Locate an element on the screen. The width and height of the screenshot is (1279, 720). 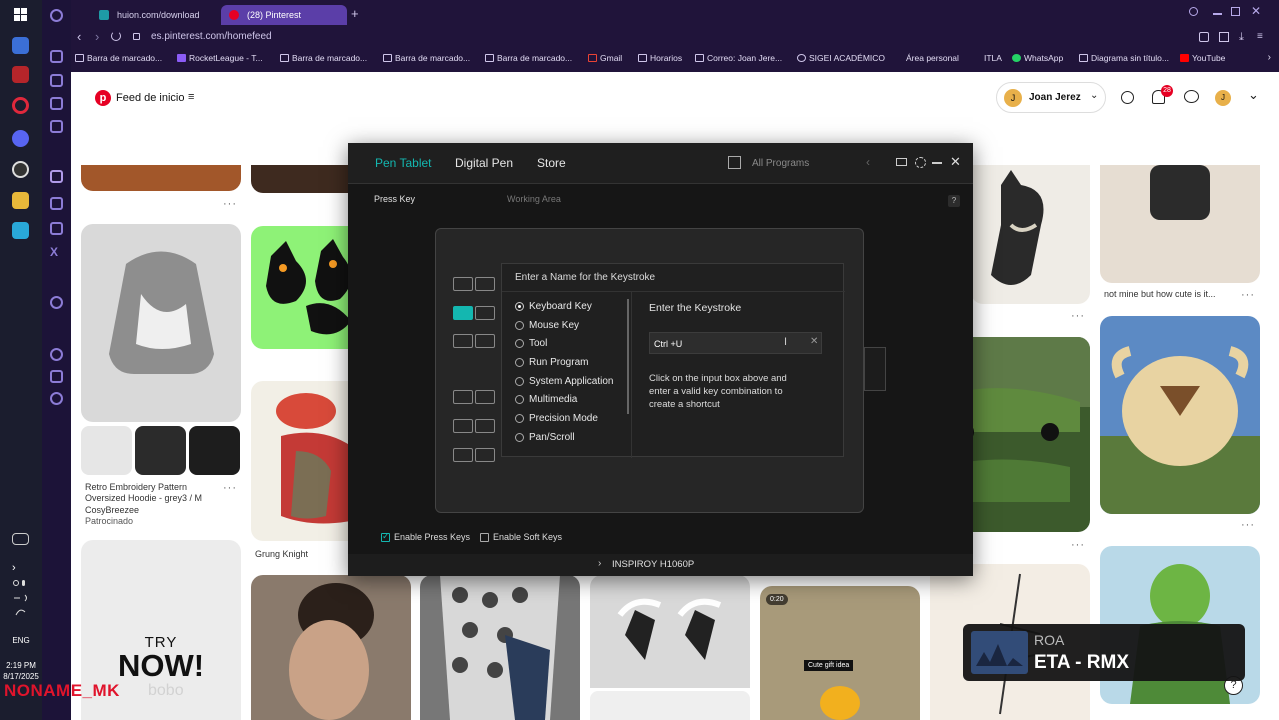
tab-pen-tablet: Pen Tablet is located at coordinates (403, 163).